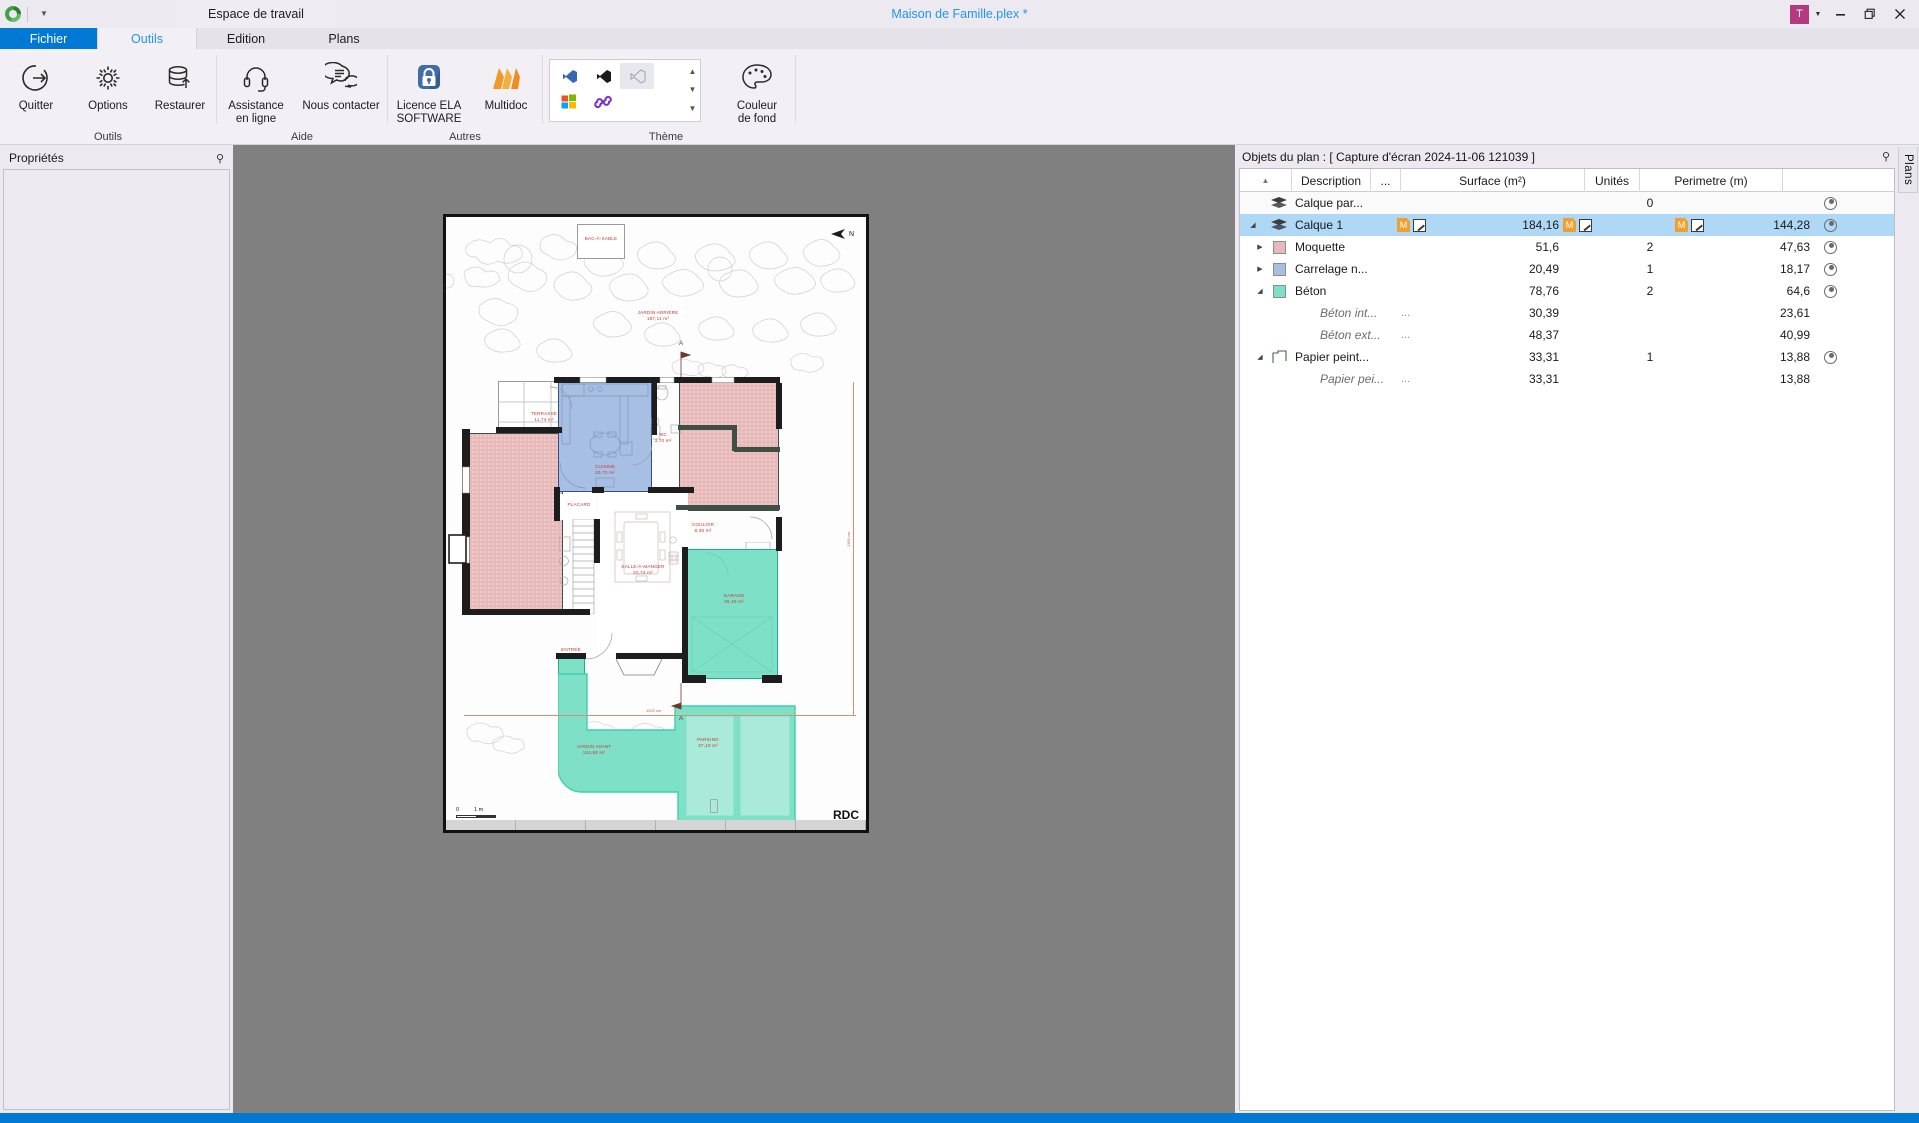 Image resolution: width=1919 pixels, height=1123 pixels. What do you see at coordinates (1543, 291) in the screenshot?
I see `row-surface: 78,76` at bounding box center [1543, 291].